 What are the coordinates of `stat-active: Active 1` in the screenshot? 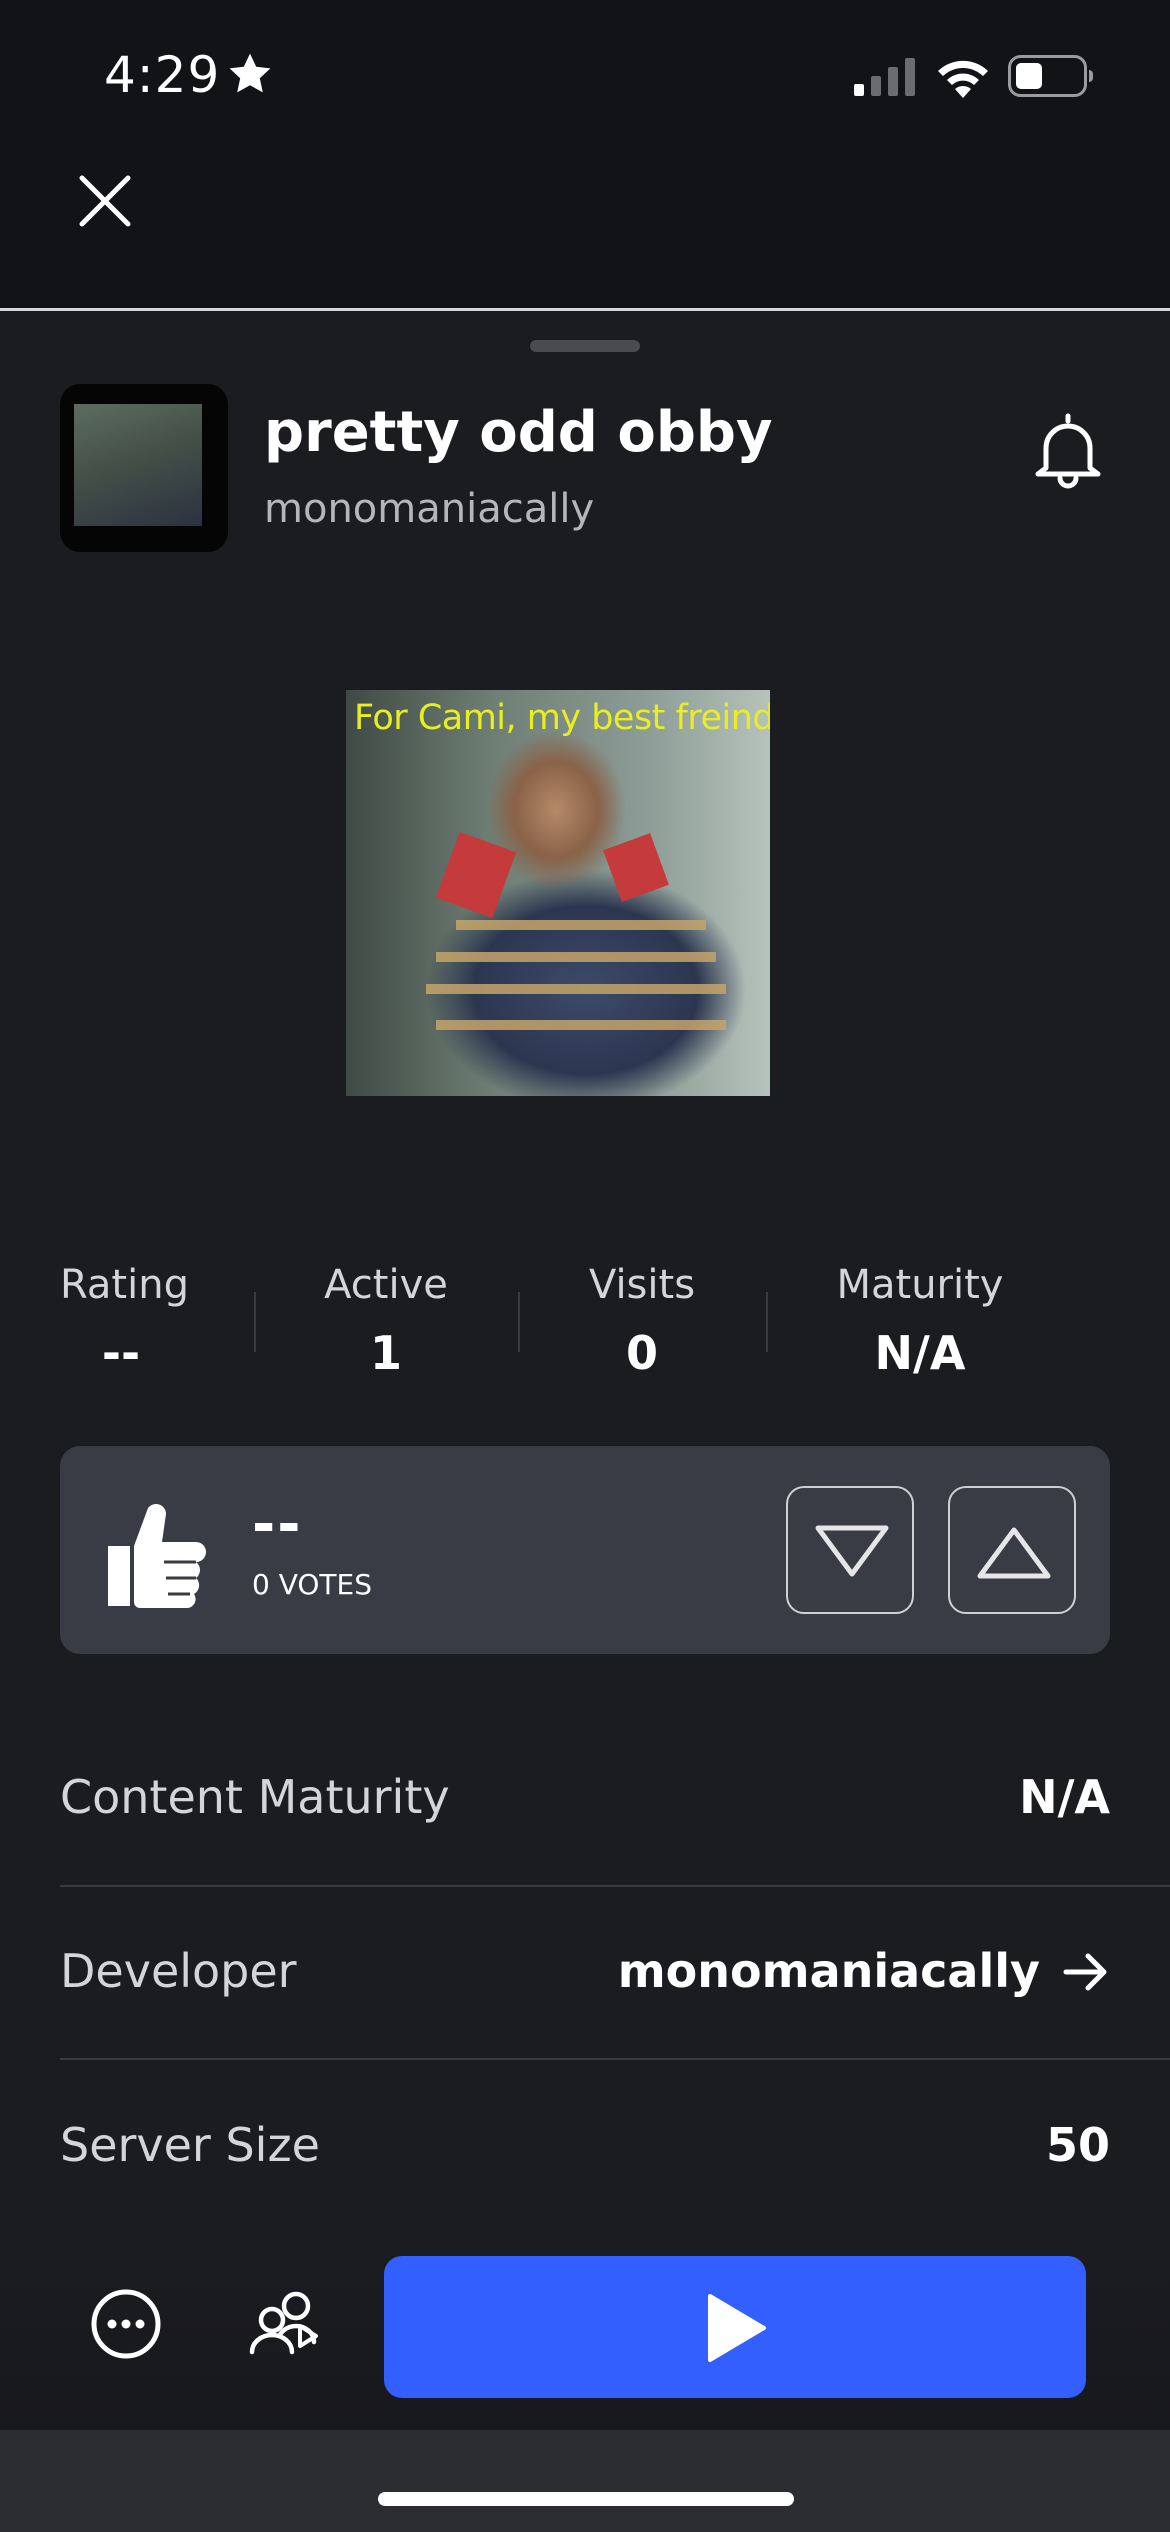 It's located at (386, 1321).